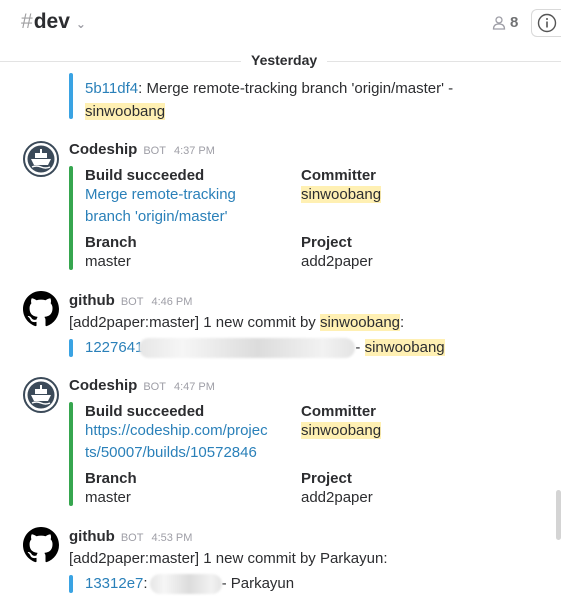  I want to click on commit-line: 13312e7: - Parkayun, so click(190, 584).